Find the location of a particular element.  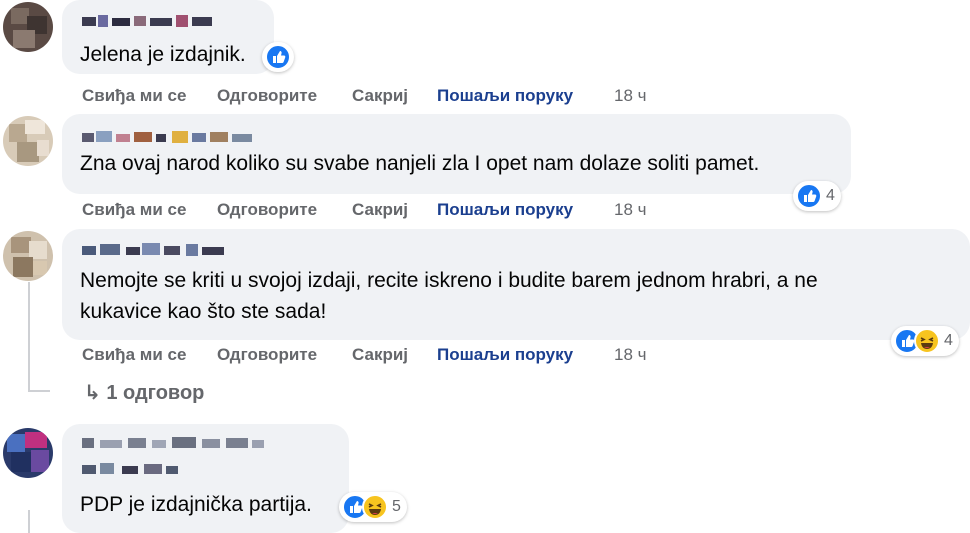

reaction-count: 5 is located at coordinates (396, 506).